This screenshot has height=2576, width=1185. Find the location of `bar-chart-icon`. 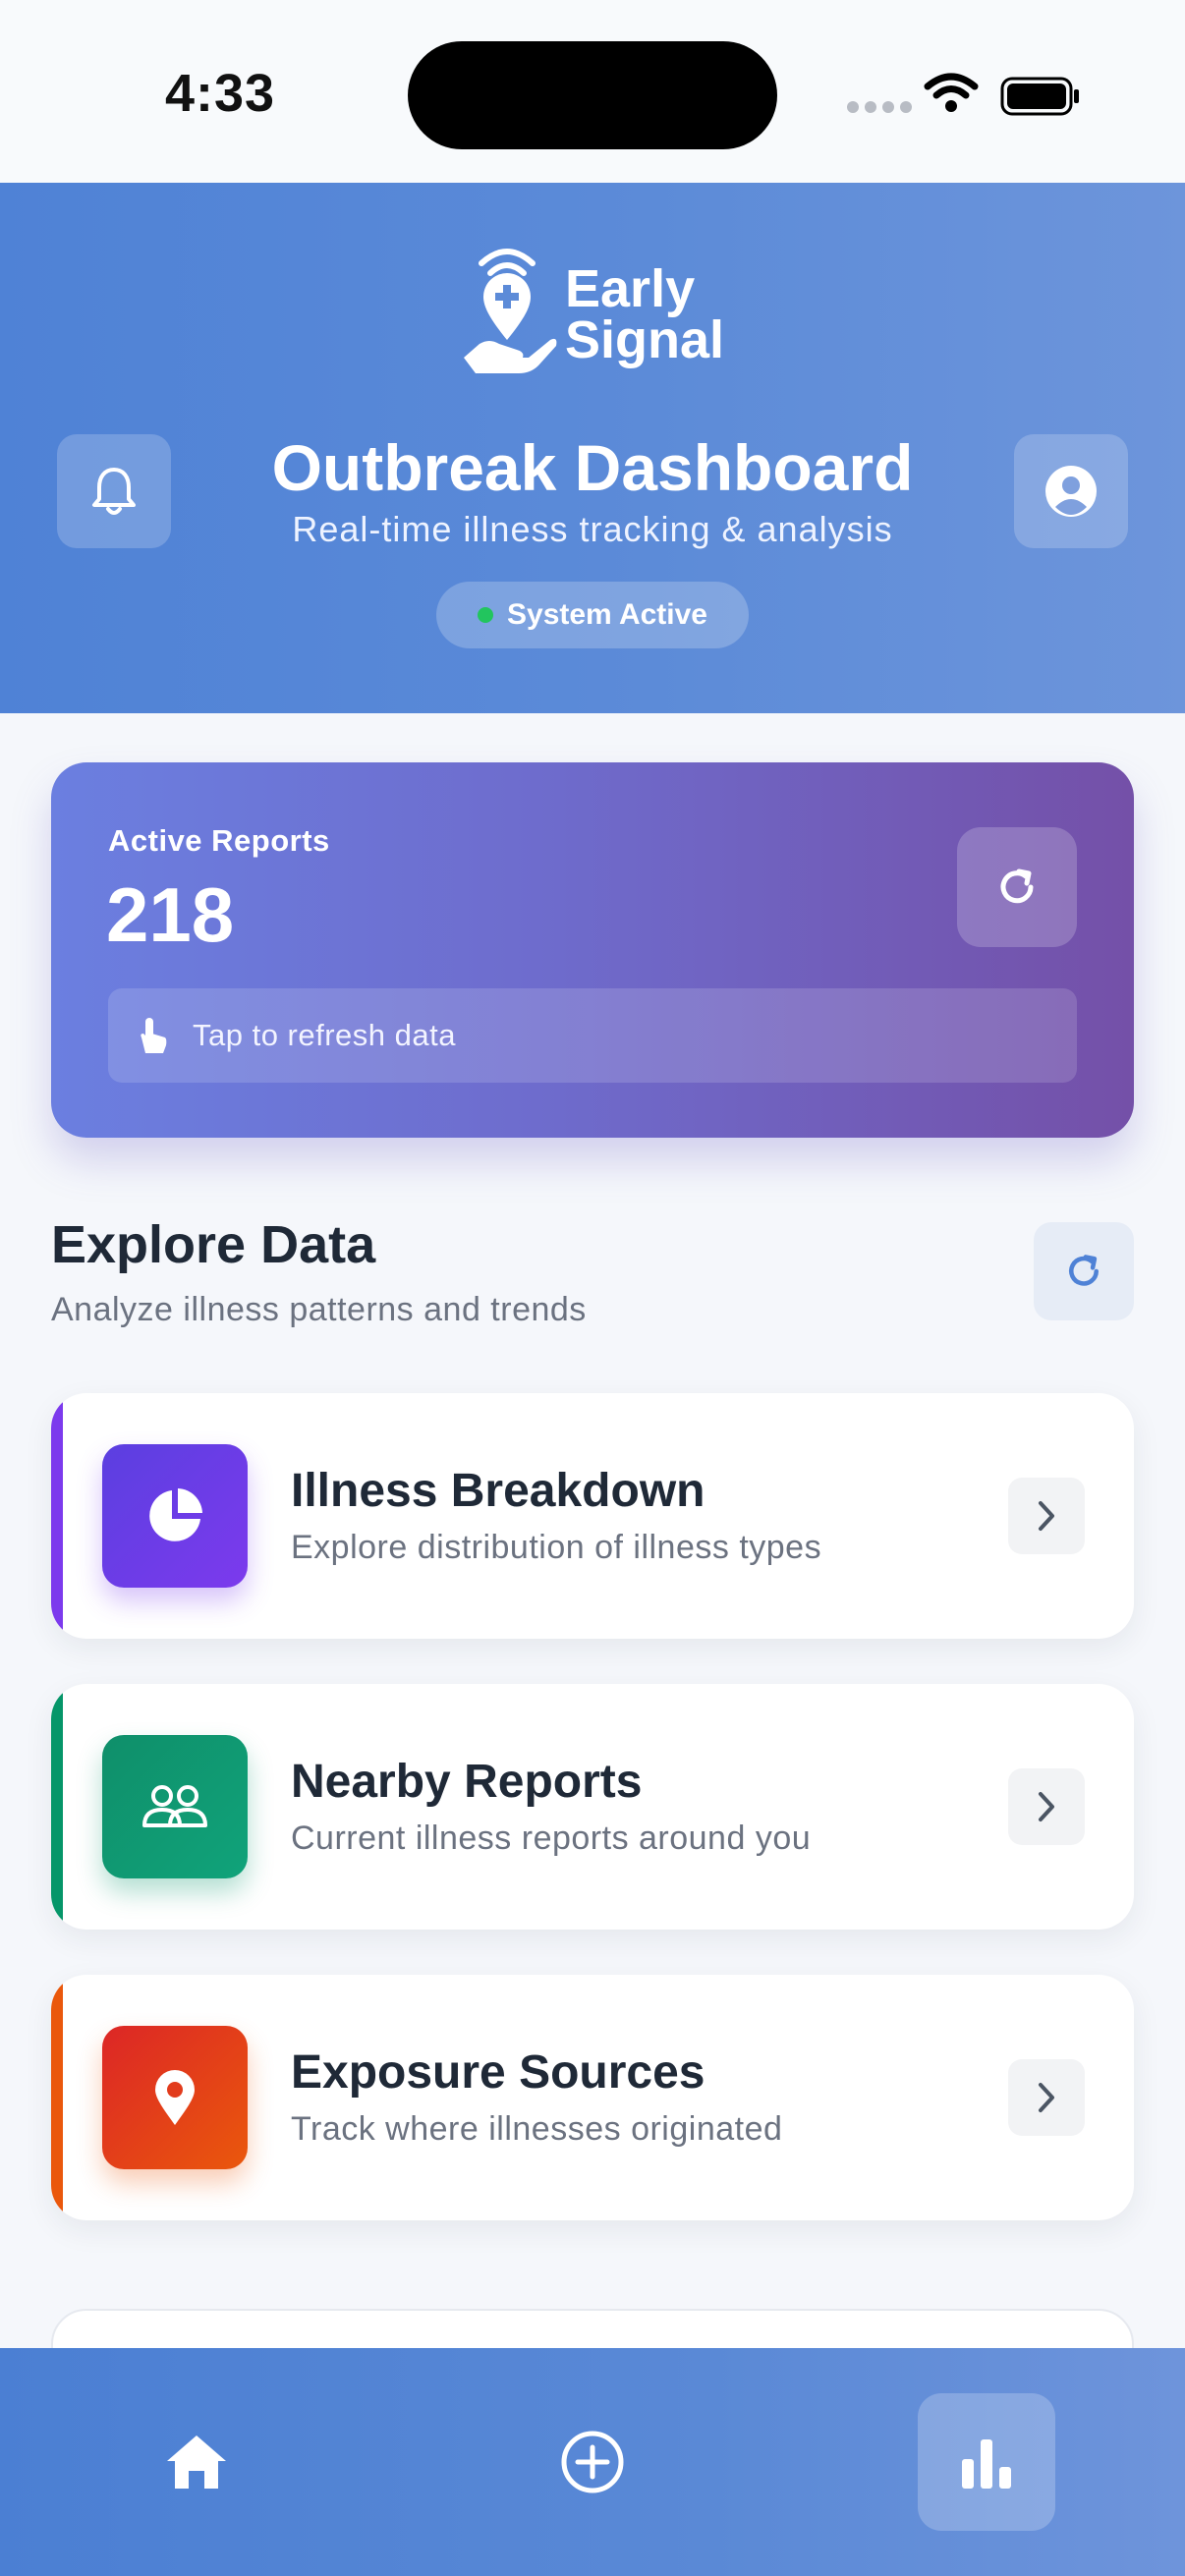

bar-chart-icon is located at coordinates (987, 2464).